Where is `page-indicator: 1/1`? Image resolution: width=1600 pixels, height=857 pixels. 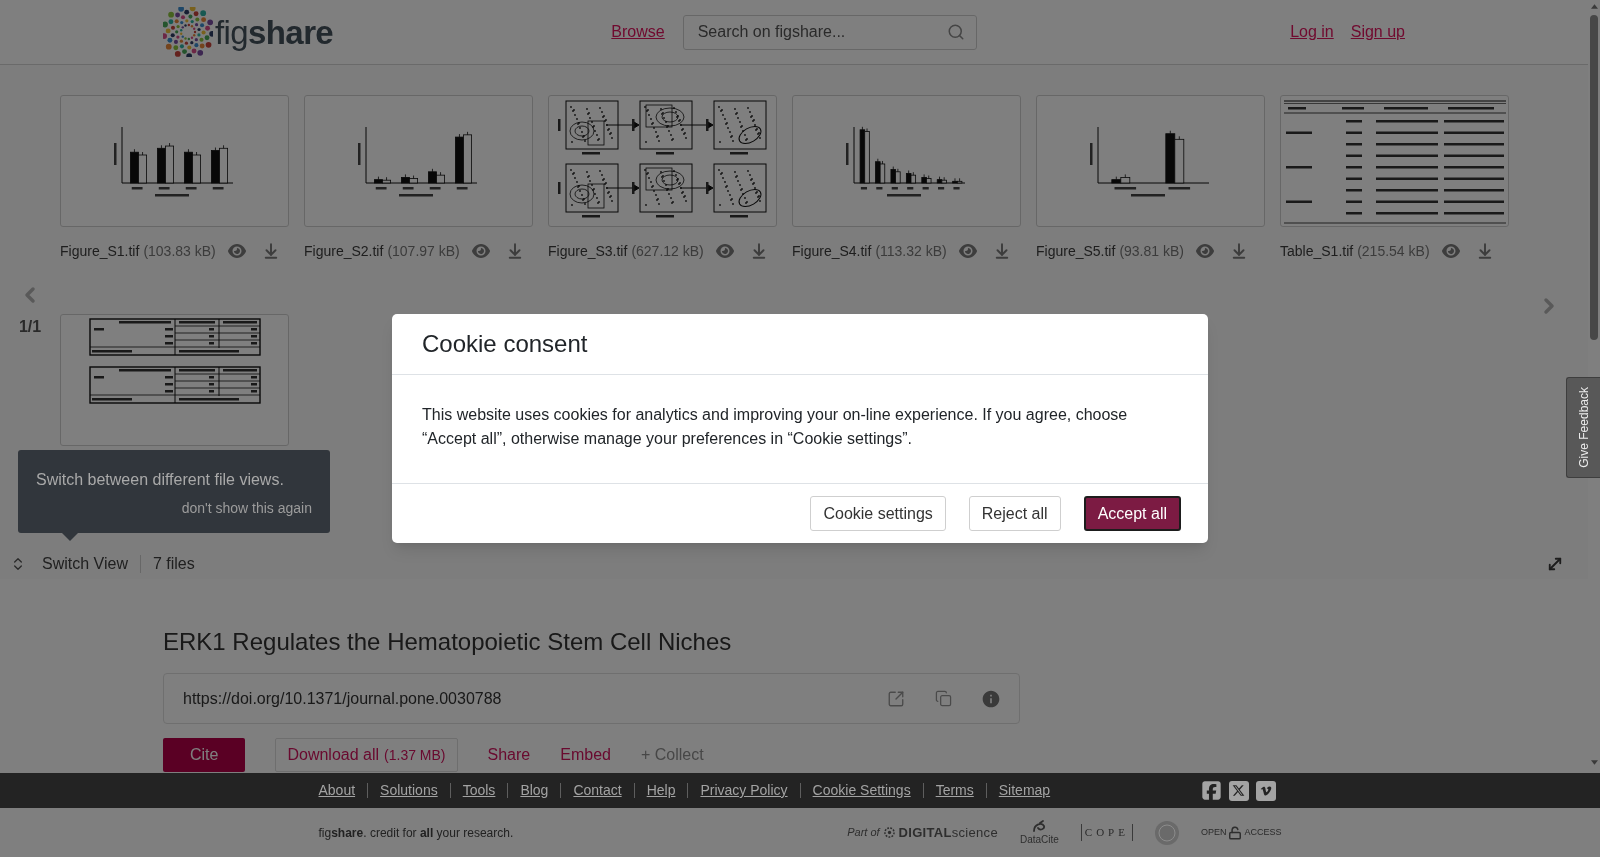 page-indicator: 1/1 is located at coordinates (30, 327).